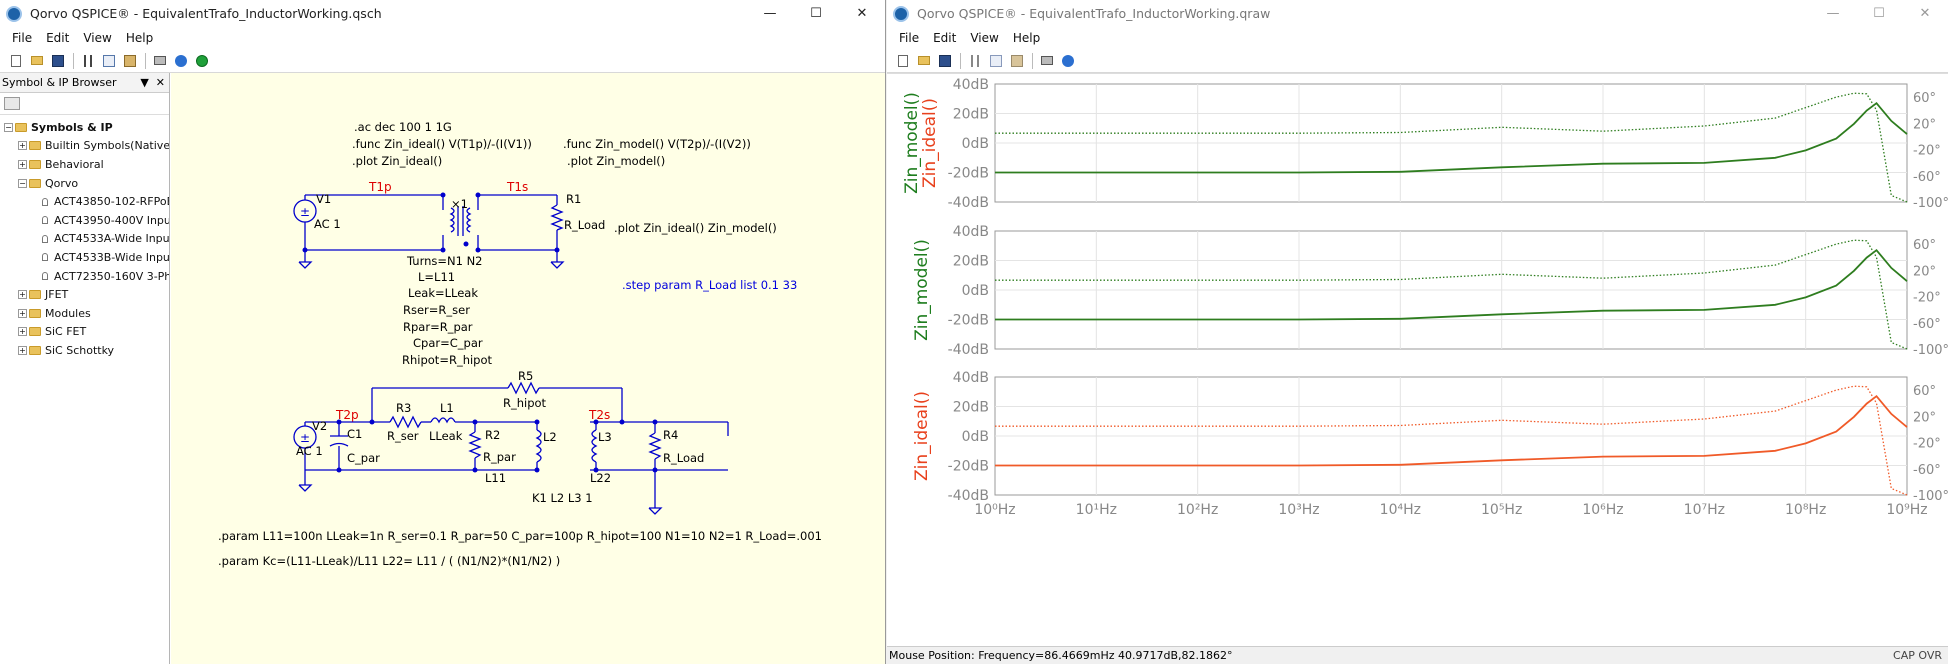 This screenshot has height=664, width=1948. I want to click on trafo-ref: ×1, so click(459, 204).